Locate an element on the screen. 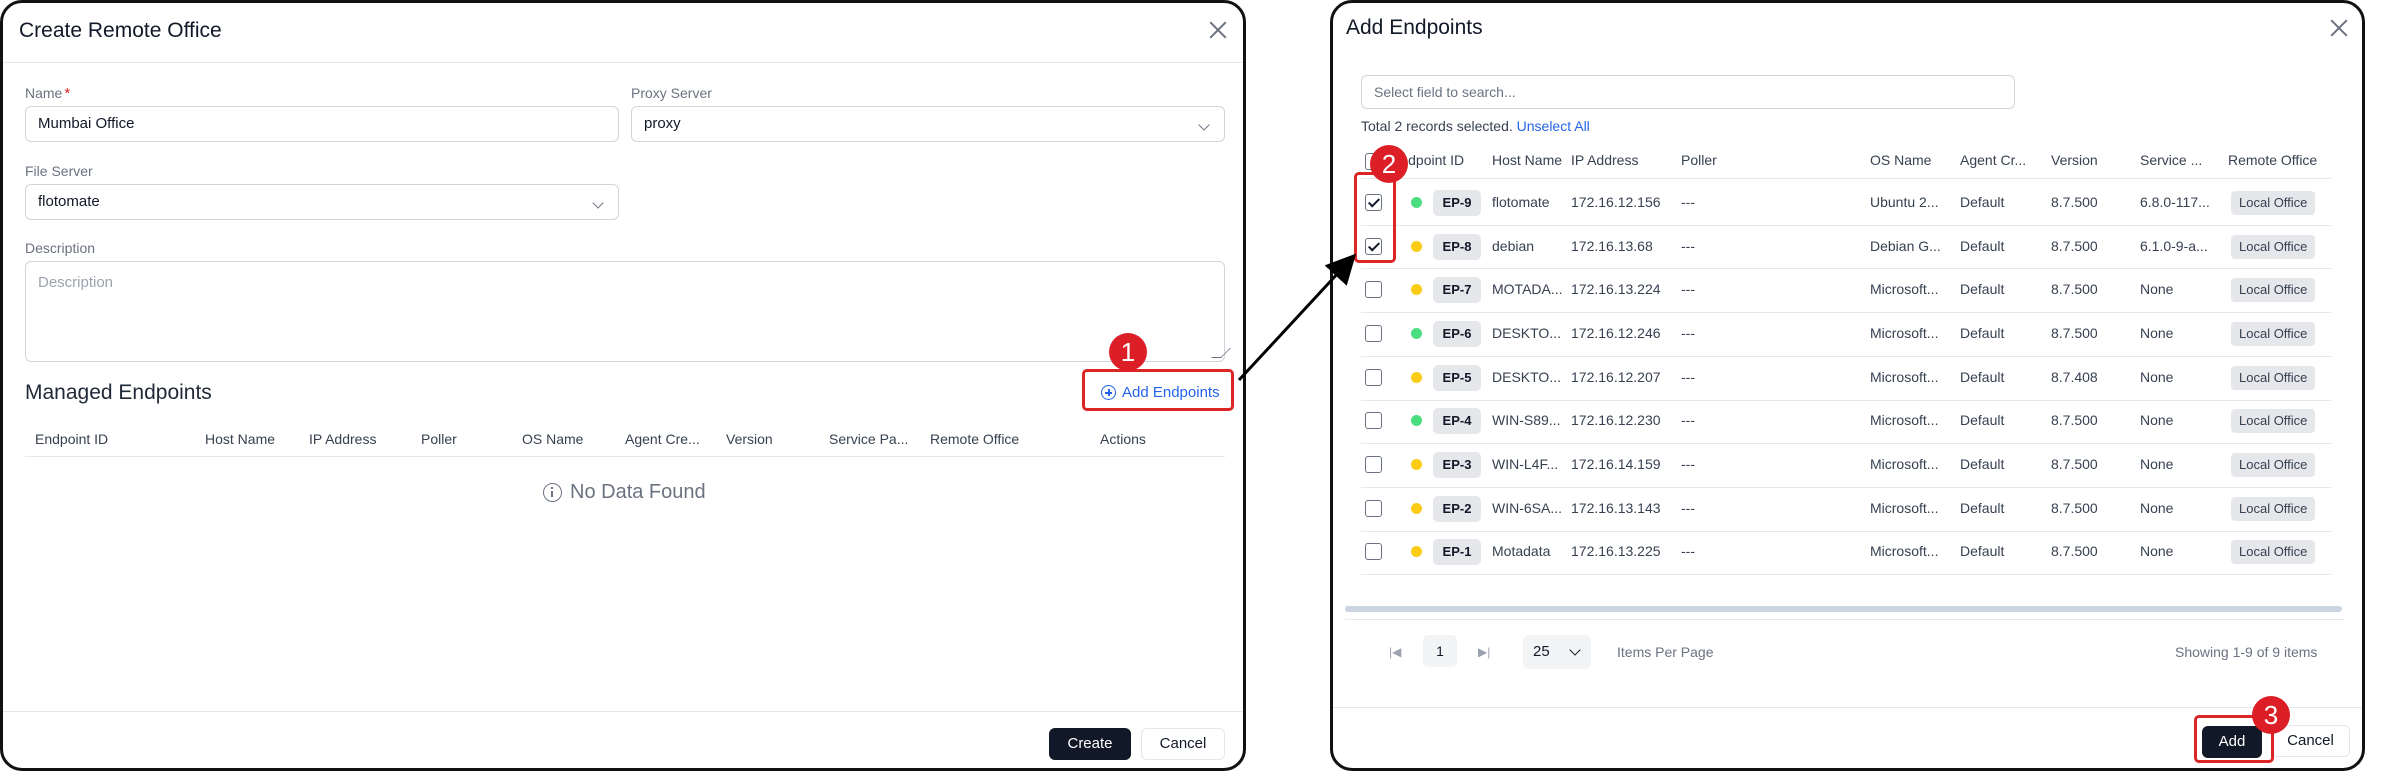 This screenshot has width=2381, height=771. ip-address-cell: 172.16.12.230 is located at coordinates (1616, 420).